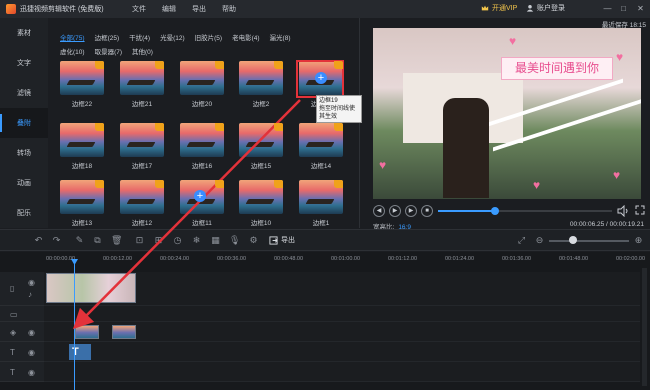 The image size is (650, 390). Describe the element at coordinates (253, 240) in the screenshot. I see `settings-icon: ⚙` at that location.